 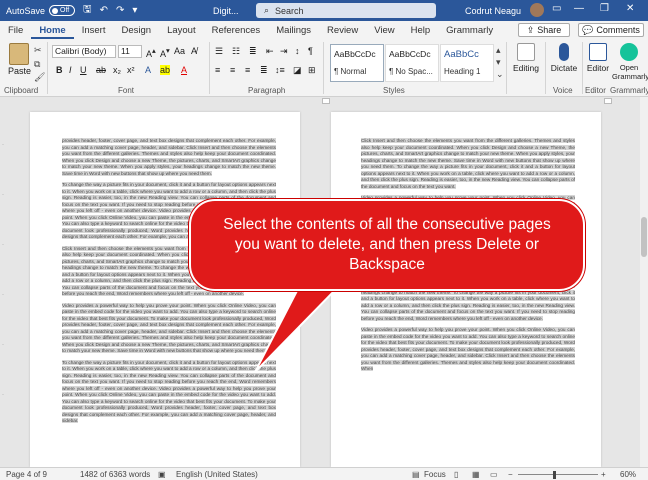 What do you see at coordinates (236, 51) in the screenshot?
I see `numbering-icon: ☷` at bounding box center [236, 51].